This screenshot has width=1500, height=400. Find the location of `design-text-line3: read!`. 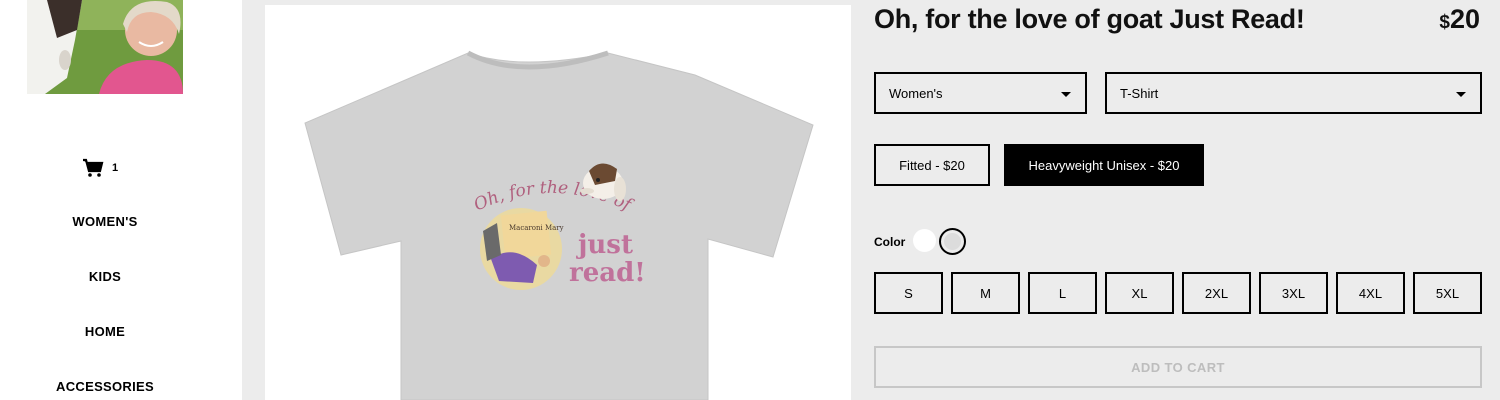

design-text-line3: read! is located at coordinates (607, 273).